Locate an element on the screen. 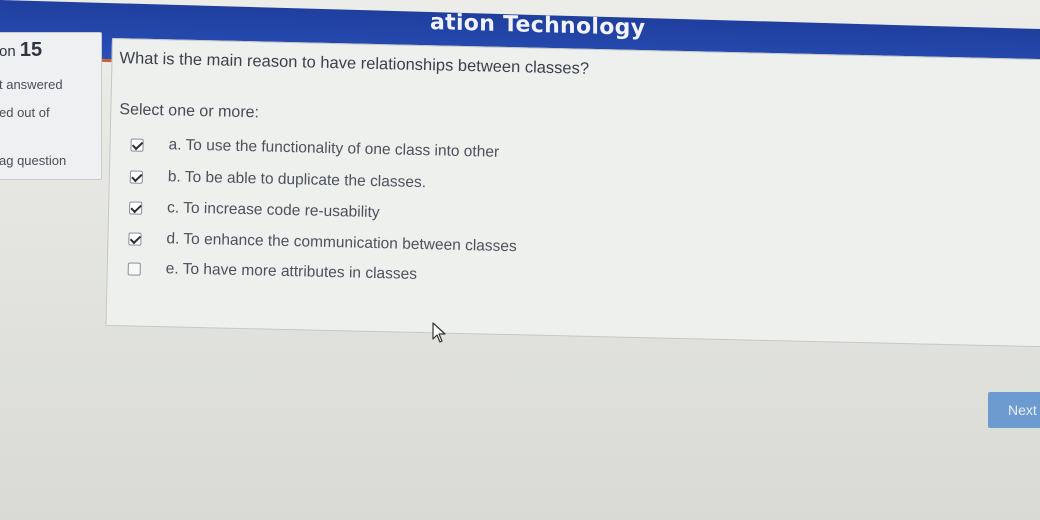  option-label: b. To be able to duplicate the classes. is located at coordinates (297, 180).